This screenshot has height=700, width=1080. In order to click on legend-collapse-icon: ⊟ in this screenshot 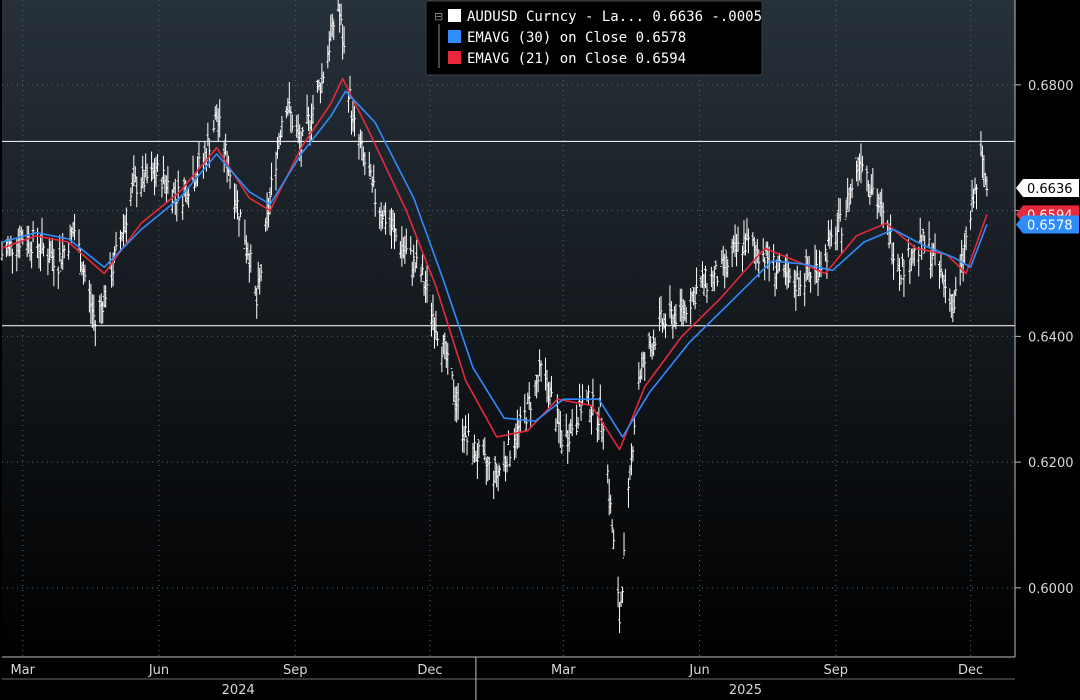, I will do `click(438, 16)`.